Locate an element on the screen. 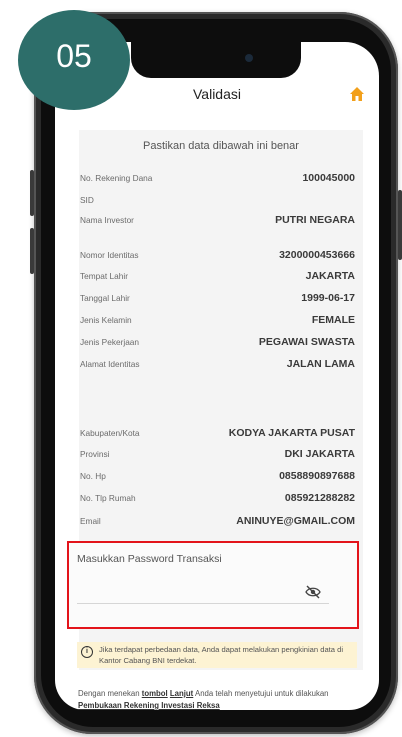 Image resolution: width=402 pixels, height=737 pixels. field-label: Kabupaten/Kota is located at coordinates (110, 433).